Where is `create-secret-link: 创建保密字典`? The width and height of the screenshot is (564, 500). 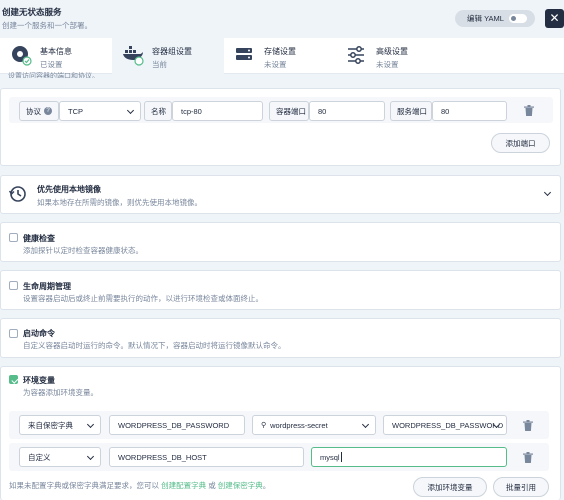
create-secret-link: 创建保密字典 is located at coordinates (240, 485).